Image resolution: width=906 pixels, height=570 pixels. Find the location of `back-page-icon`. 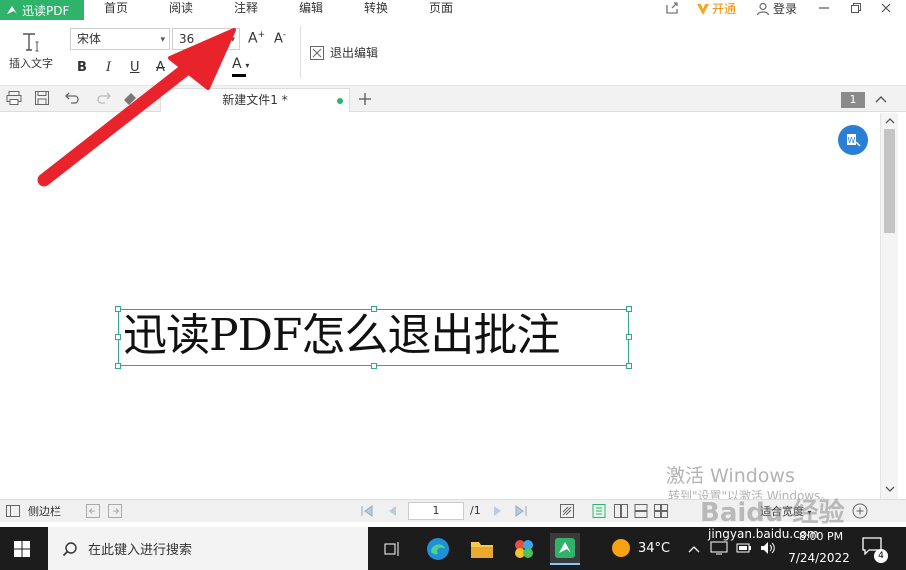

back-page-icon is located at coordinates (93, 511).